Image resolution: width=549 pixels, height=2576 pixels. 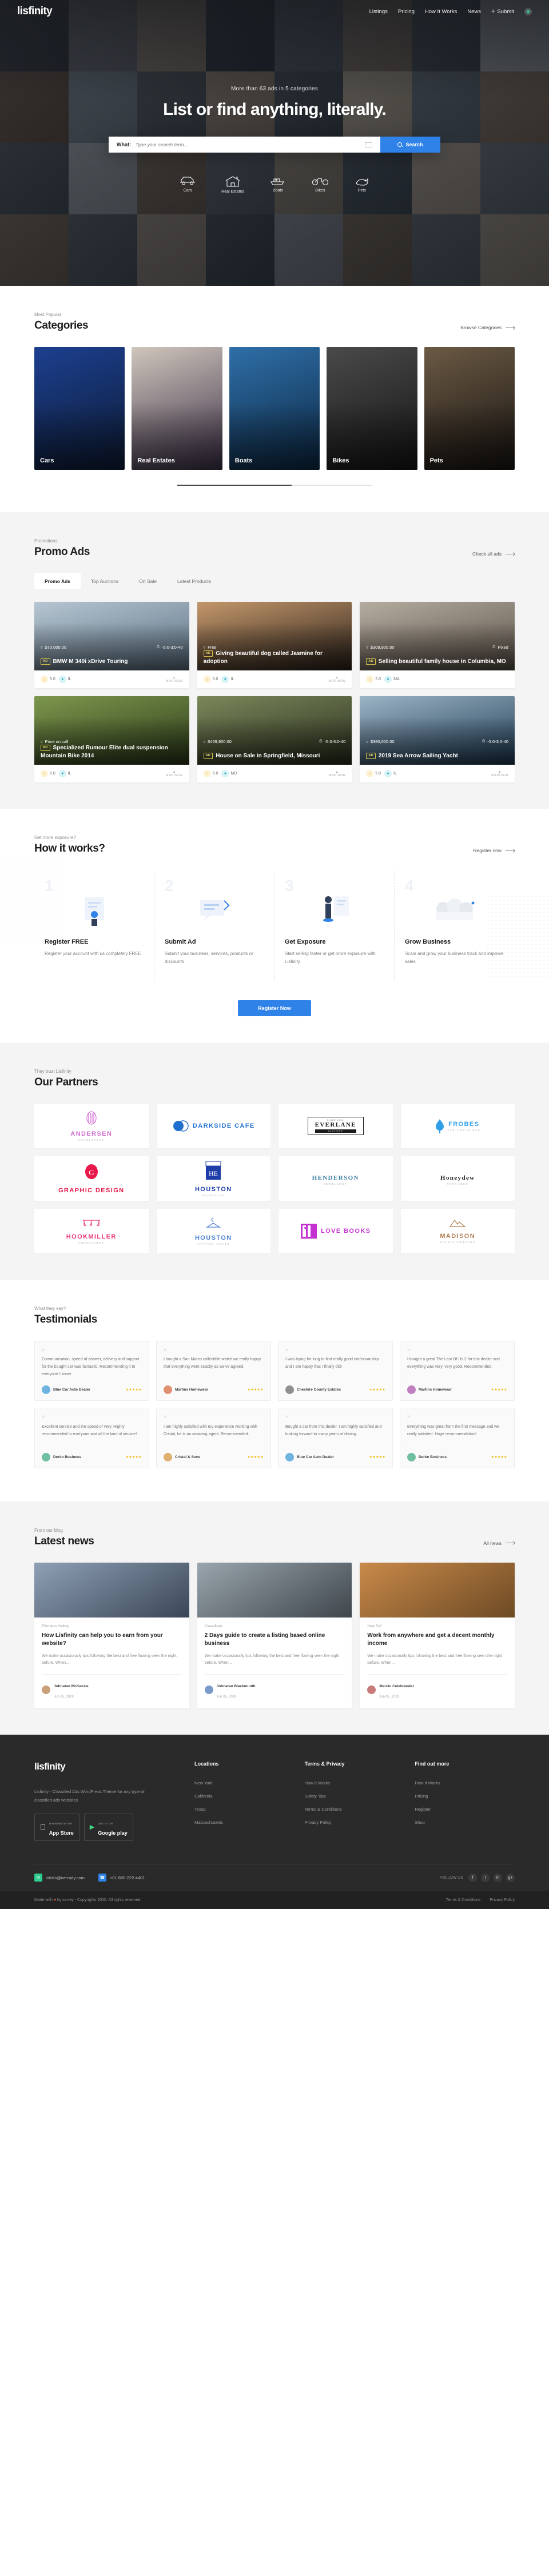 I want to click on envelope-icon: ✉, so click(x=38, y=1878).